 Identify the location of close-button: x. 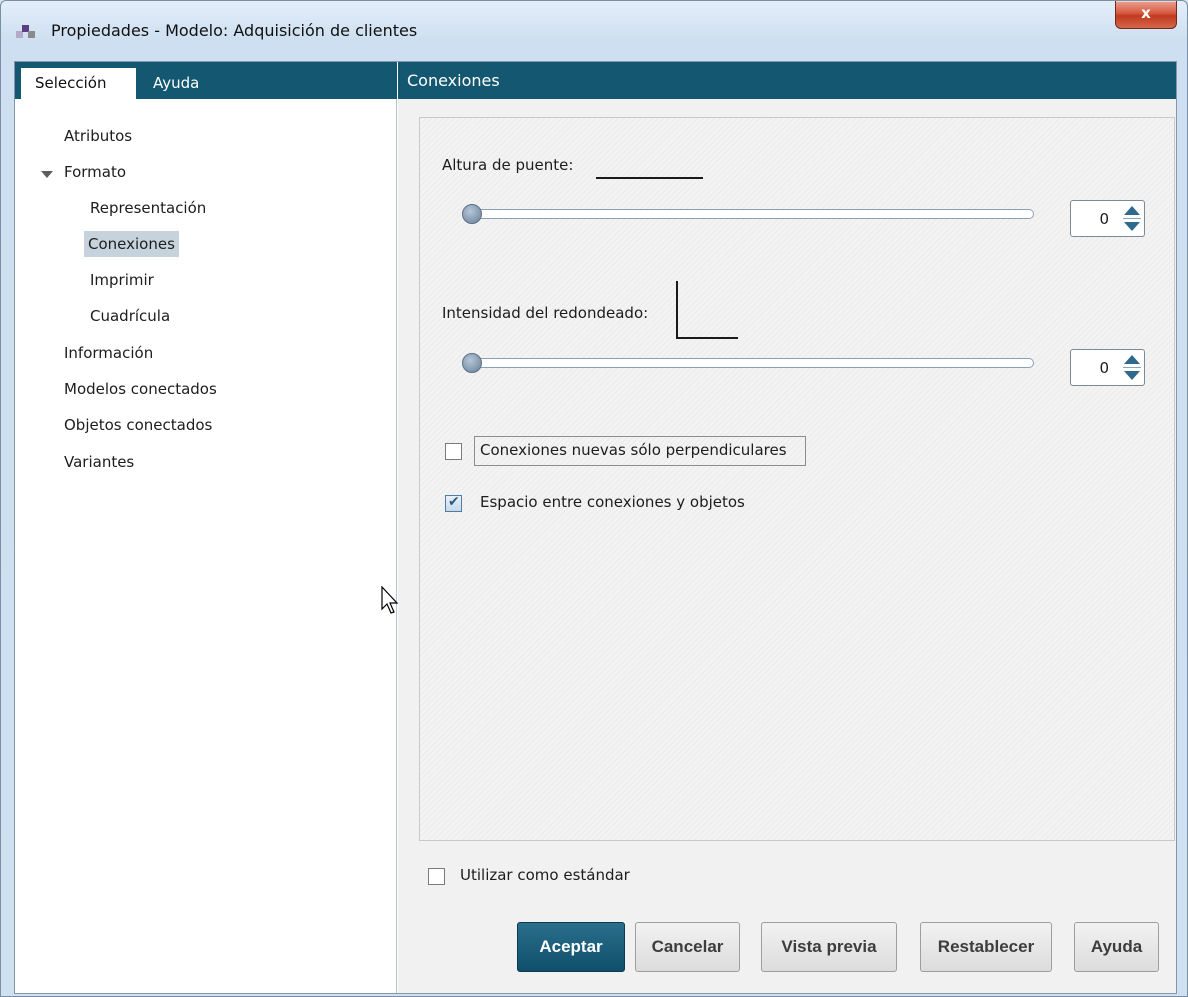
(1146, 15).